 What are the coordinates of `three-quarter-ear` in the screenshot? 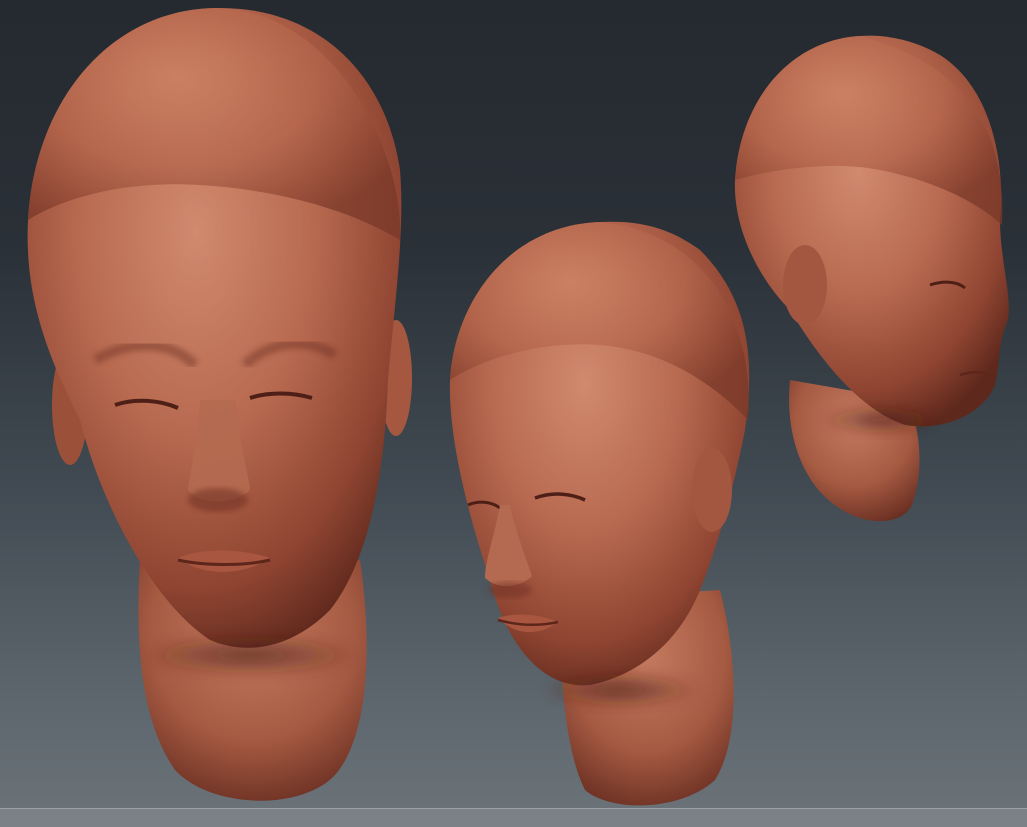 It's located at (712, 490).